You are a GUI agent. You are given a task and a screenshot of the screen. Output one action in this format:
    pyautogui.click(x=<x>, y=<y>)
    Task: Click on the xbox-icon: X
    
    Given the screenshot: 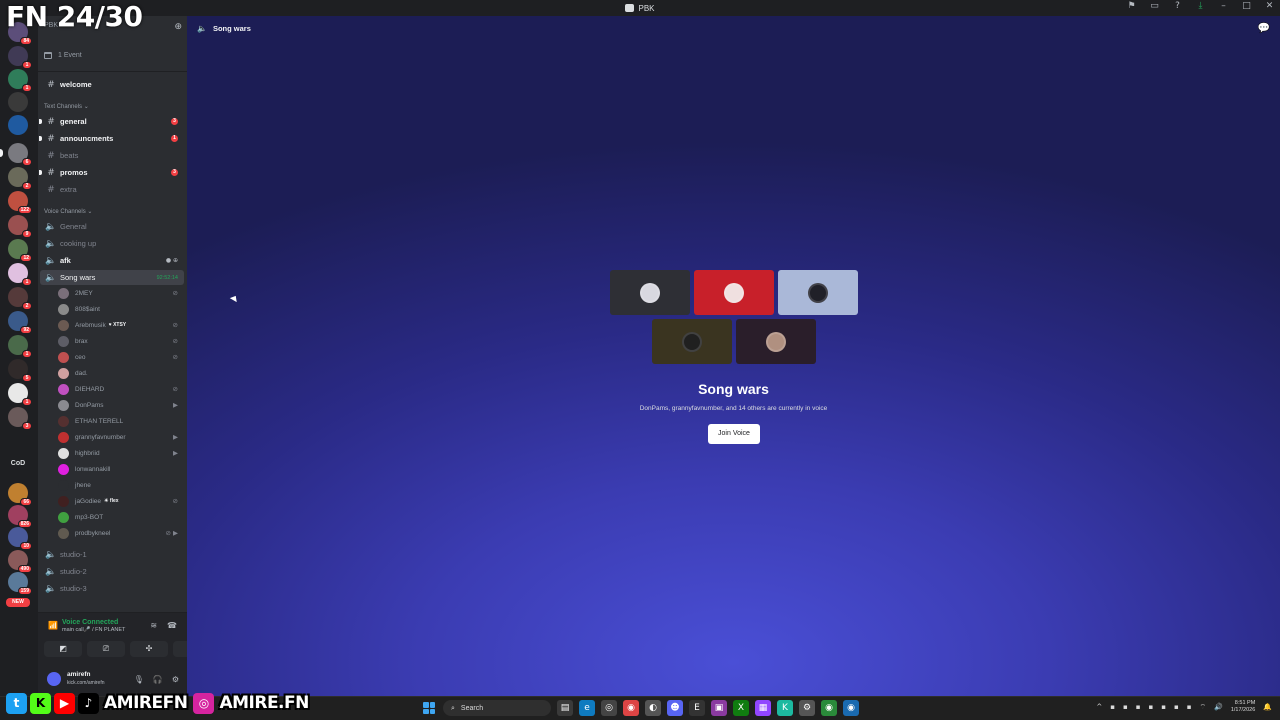 What is the action you would take?
    pyautogui.click(x=741, y=708)
    